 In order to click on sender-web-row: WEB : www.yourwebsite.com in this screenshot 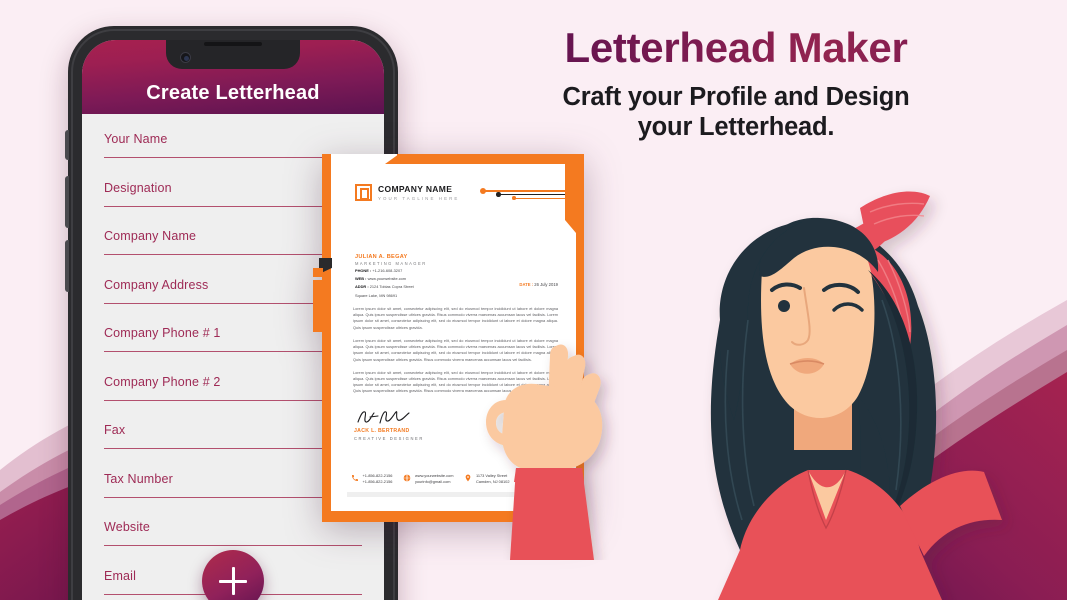, I will do `click(381, 279)`.